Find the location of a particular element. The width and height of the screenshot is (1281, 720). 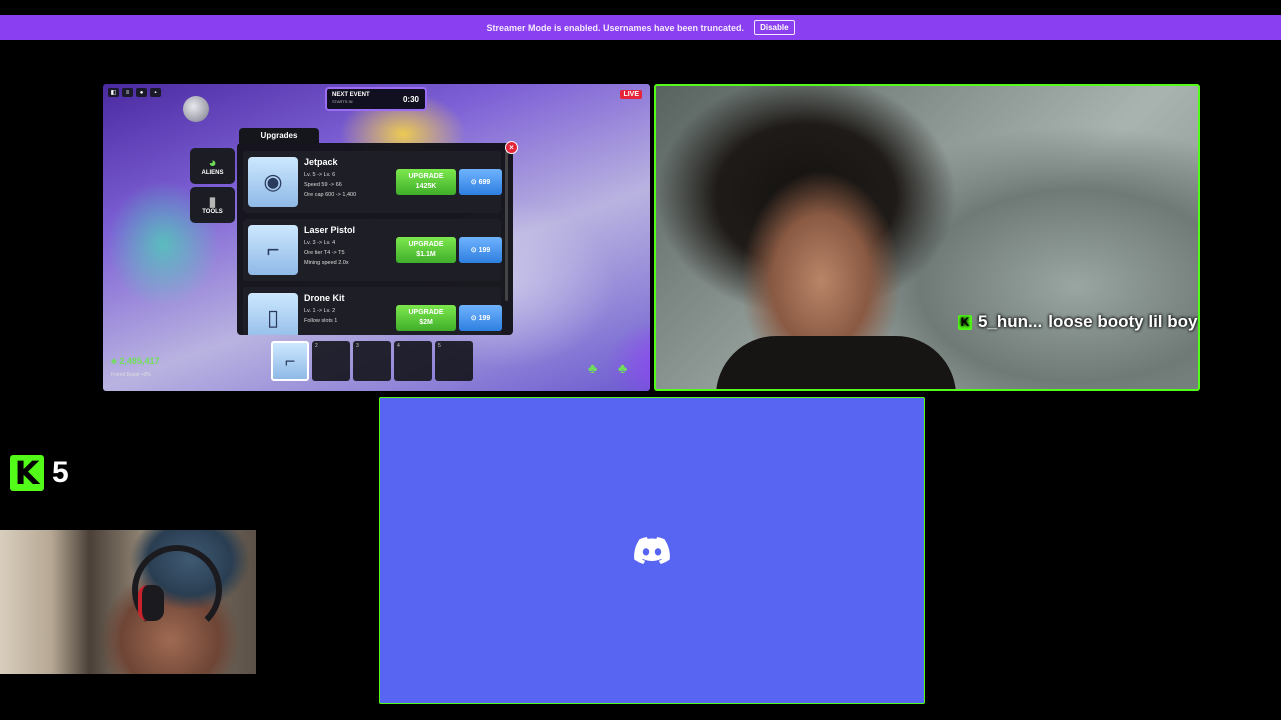

upgrade-button: UPGRADE 1425K is located at coordinates (426, 182).